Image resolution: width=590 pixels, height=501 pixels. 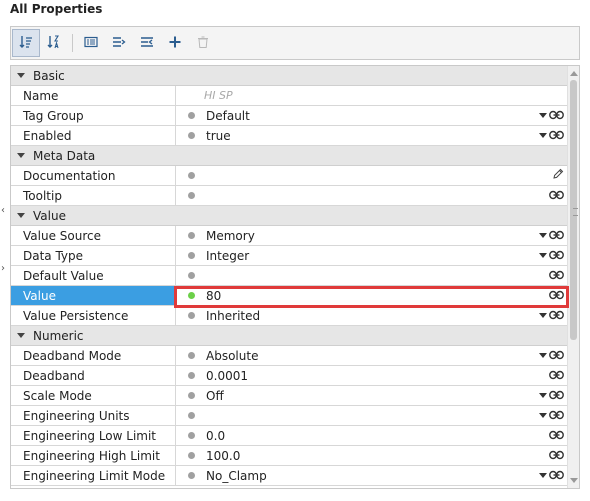 What do you see at coordinates (372, 95) in the screenshot?
I see `property-value-cell: HI SP` at bounding box center [372, 95].